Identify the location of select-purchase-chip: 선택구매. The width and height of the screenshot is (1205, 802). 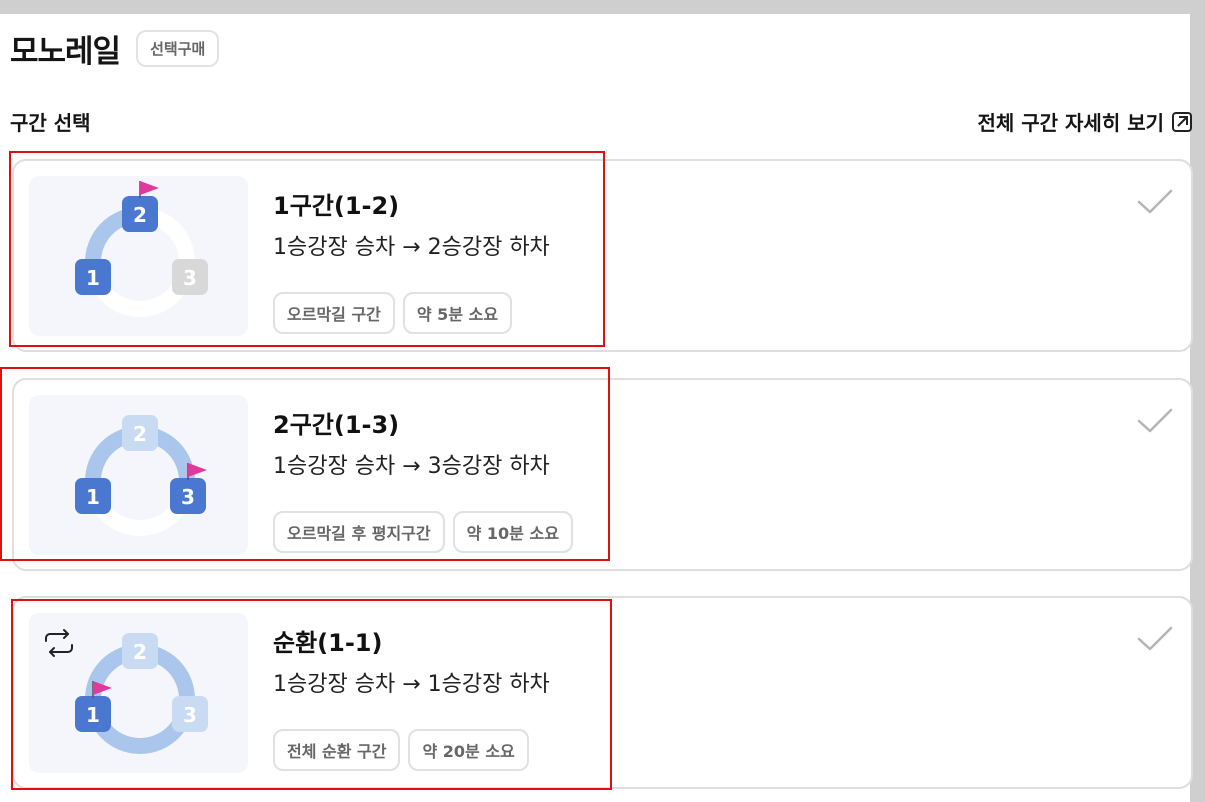
(178, 48).